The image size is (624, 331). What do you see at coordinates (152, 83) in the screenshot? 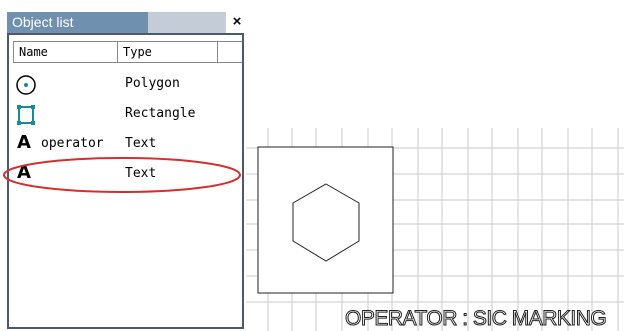
I see `item-type: Polygon` at bounding box center [152, 83].